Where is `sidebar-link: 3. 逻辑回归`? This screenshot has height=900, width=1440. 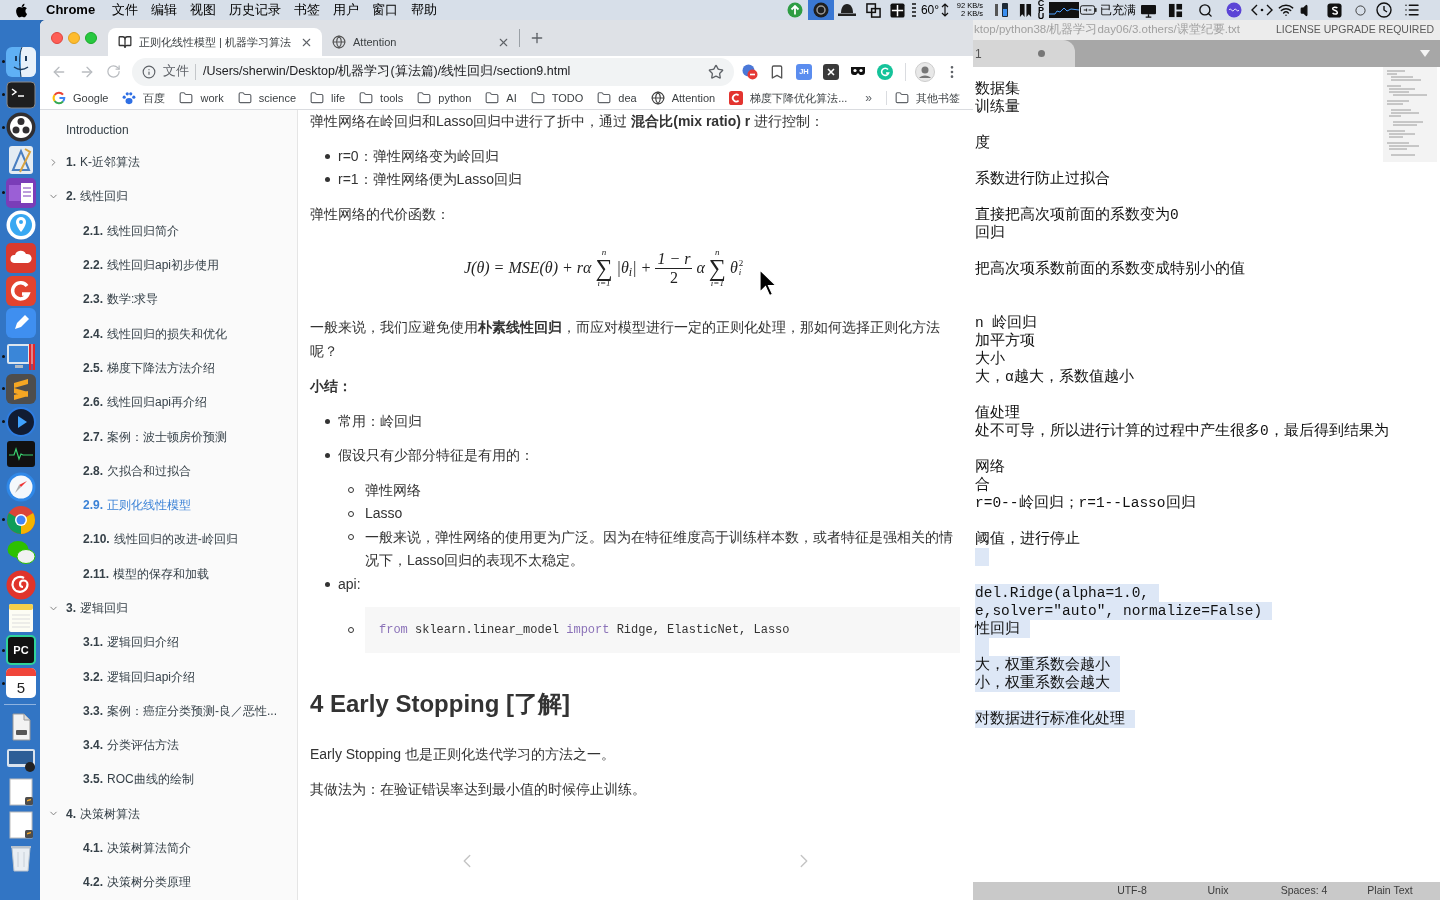
sidebar-link: 3. 逻辑回归 is located at coordinates (97, 608).